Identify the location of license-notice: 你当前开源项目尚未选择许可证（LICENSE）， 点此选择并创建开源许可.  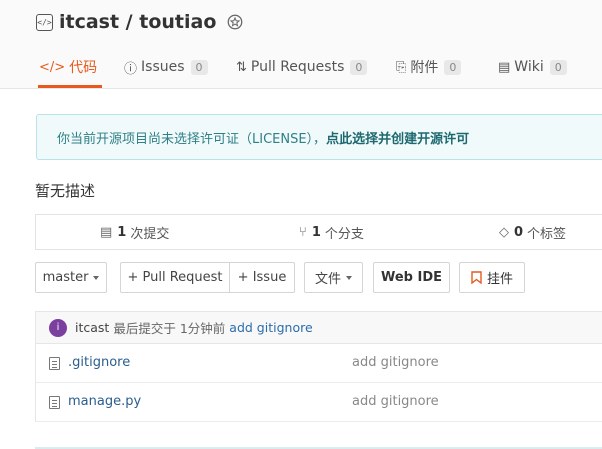
(319, 137).